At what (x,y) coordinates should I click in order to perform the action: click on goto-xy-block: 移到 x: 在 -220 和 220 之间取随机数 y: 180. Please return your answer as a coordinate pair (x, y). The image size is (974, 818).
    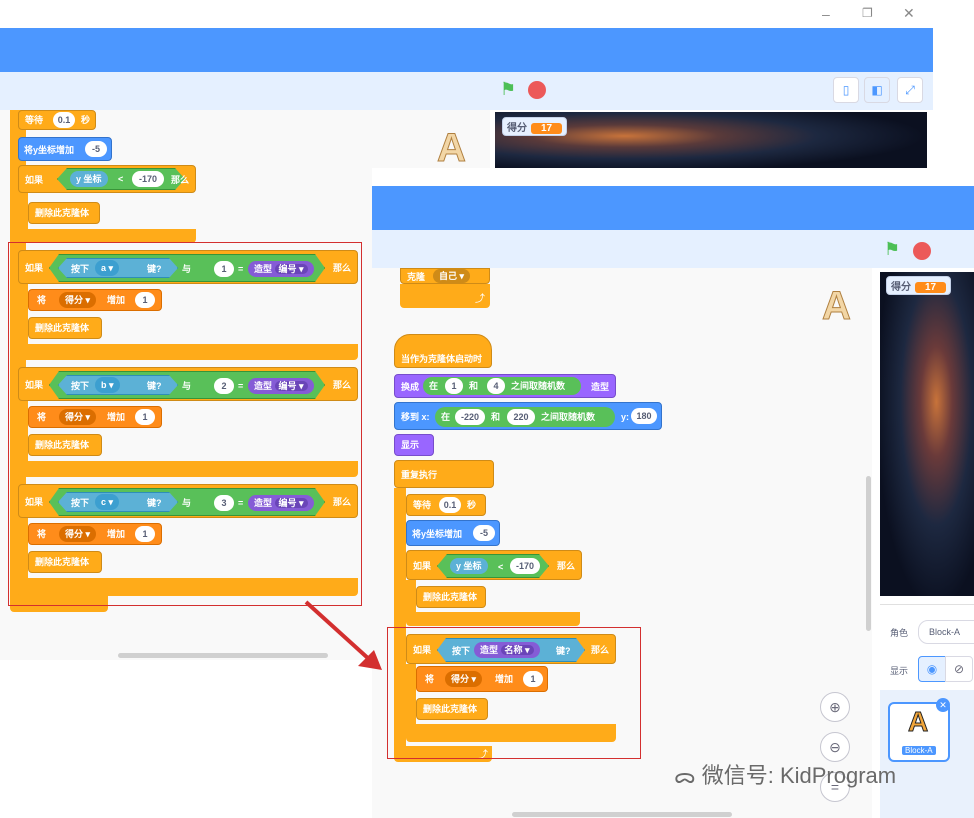
    Looking at the image, I should click on (528, 416).